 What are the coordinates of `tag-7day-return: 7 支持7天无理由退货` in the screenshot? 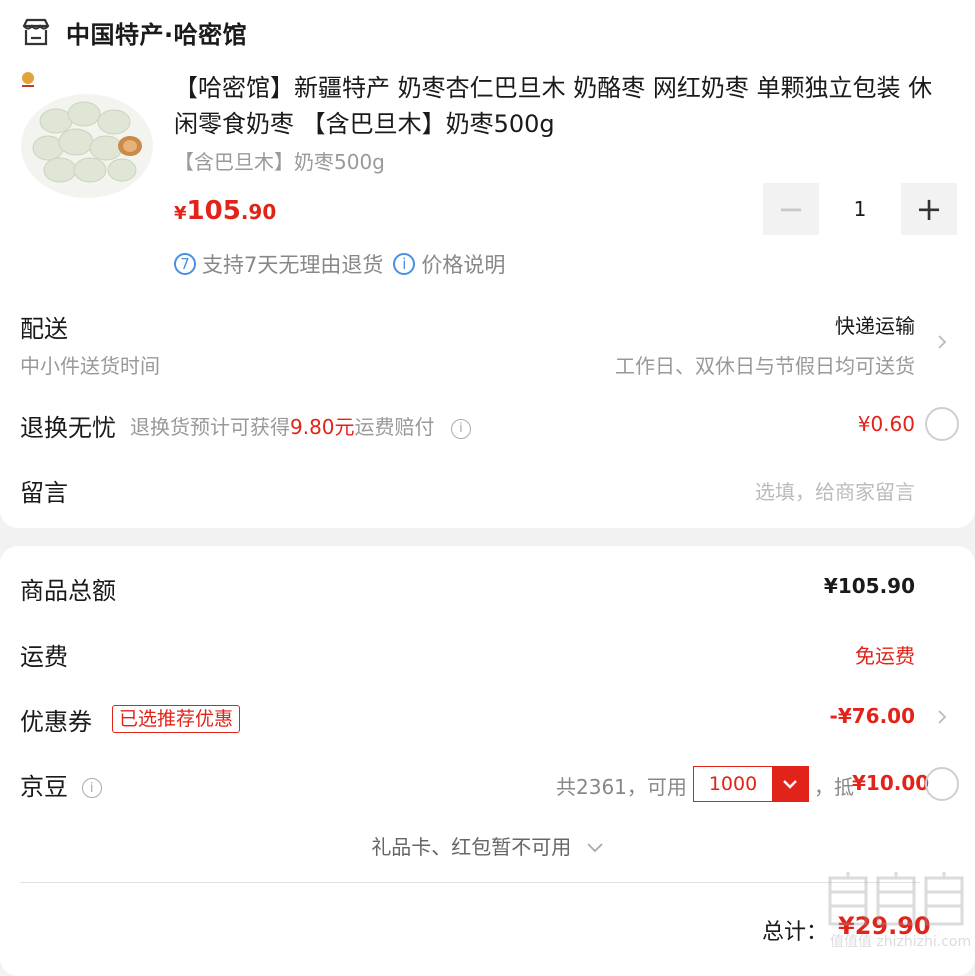 It's located at (278, 264).